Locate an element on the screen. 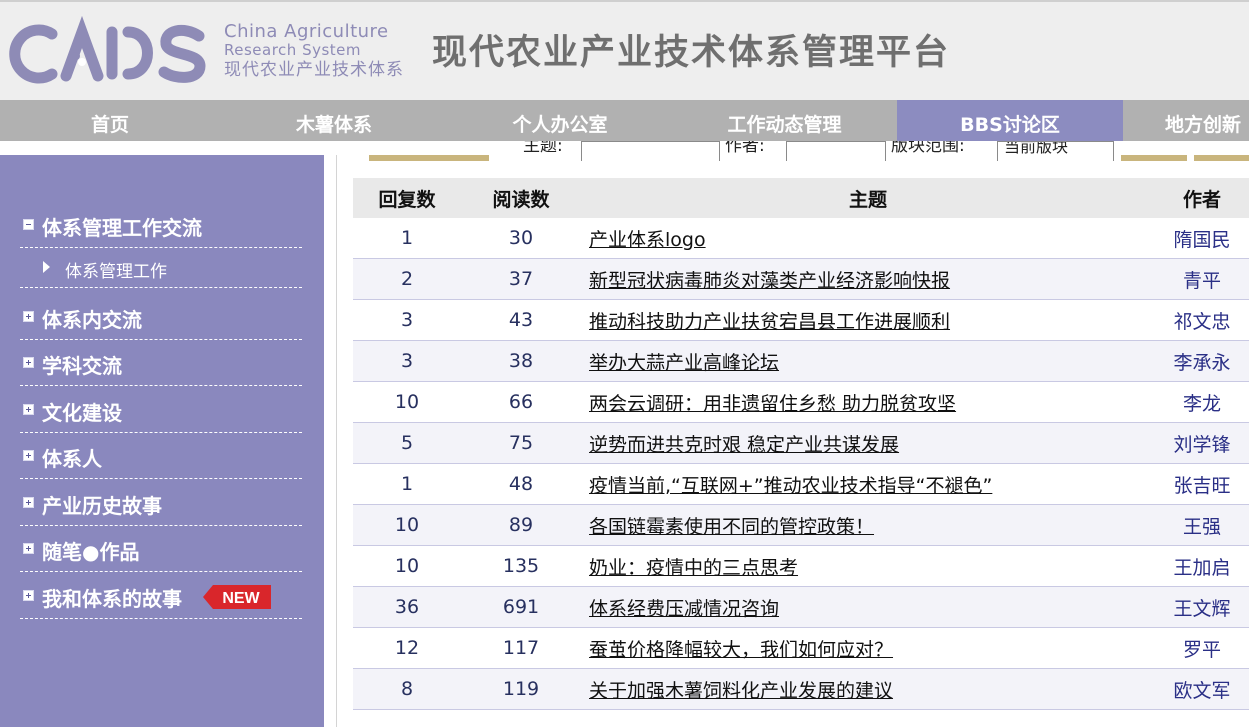 This screenshot has width=1249, height=727. read-count: 89 is located at coordinates (521, 525).